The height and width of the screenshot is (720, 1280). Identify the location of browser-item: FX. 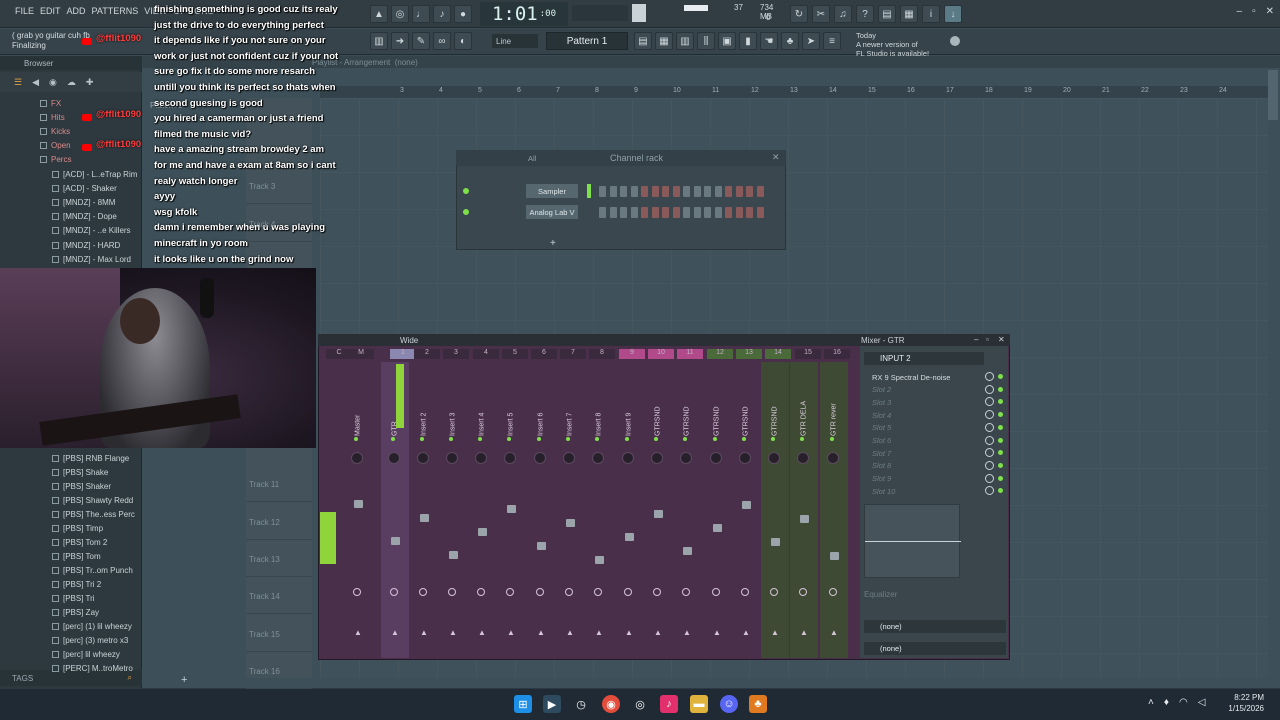
(70, 103).